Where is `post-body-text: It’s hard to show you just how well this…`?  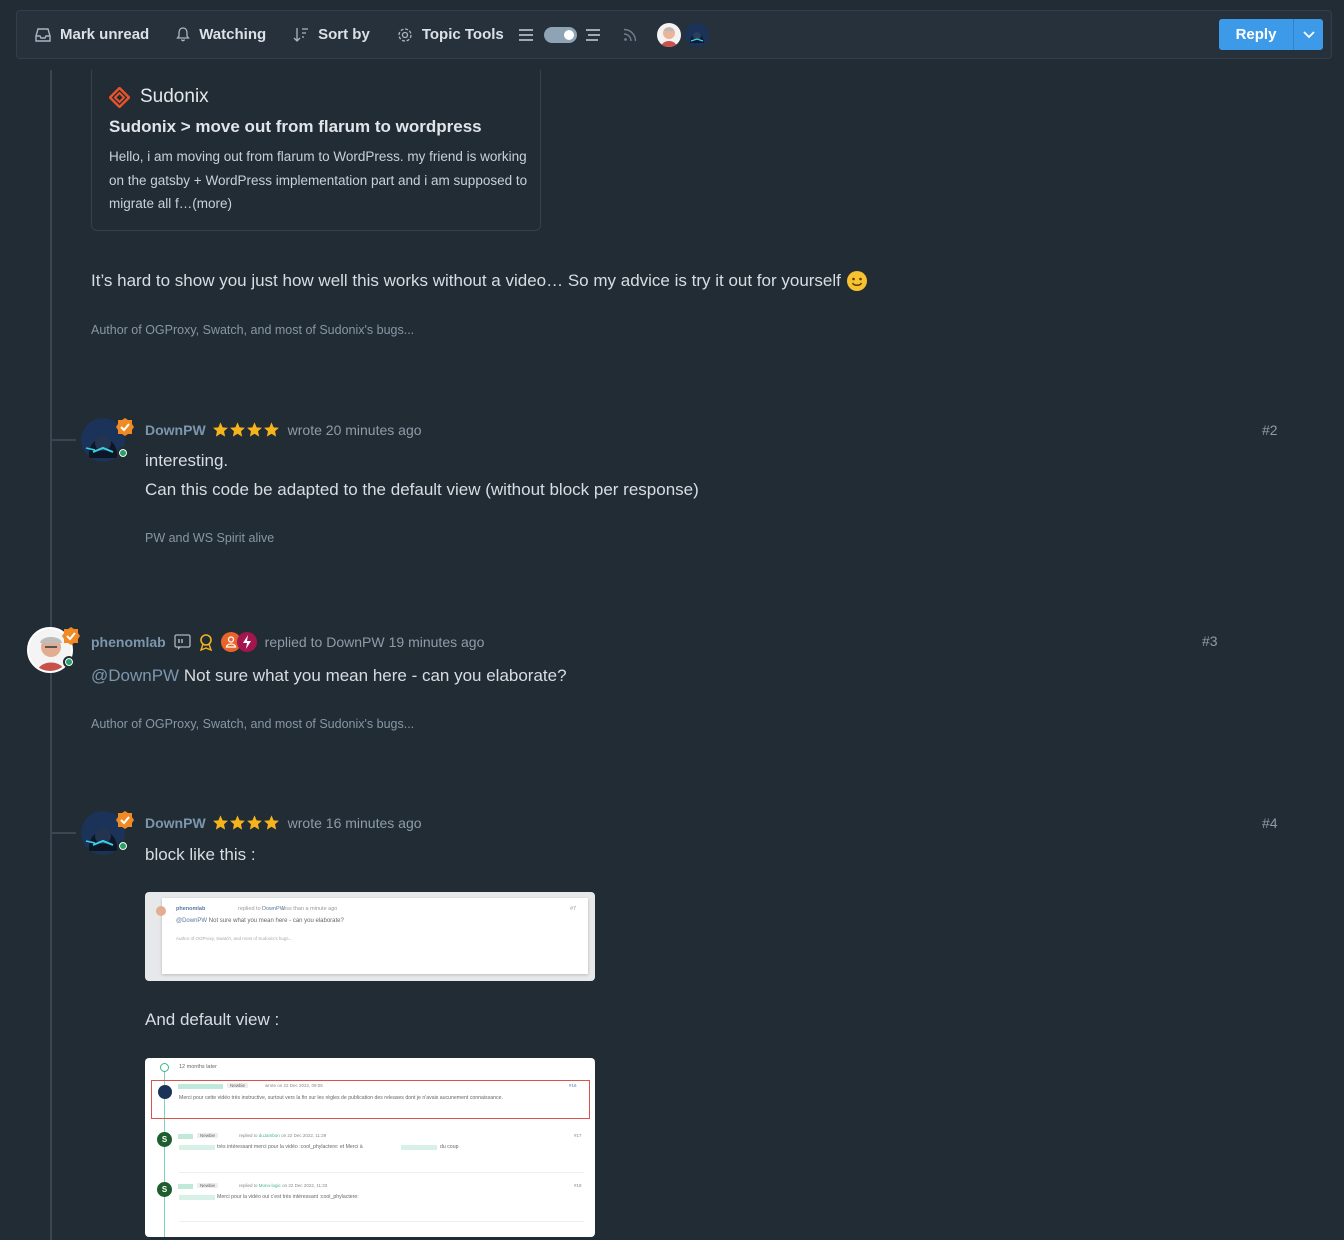 post-body-text: It’s hard to show you just how well this… is located at coordinates (466, 280).